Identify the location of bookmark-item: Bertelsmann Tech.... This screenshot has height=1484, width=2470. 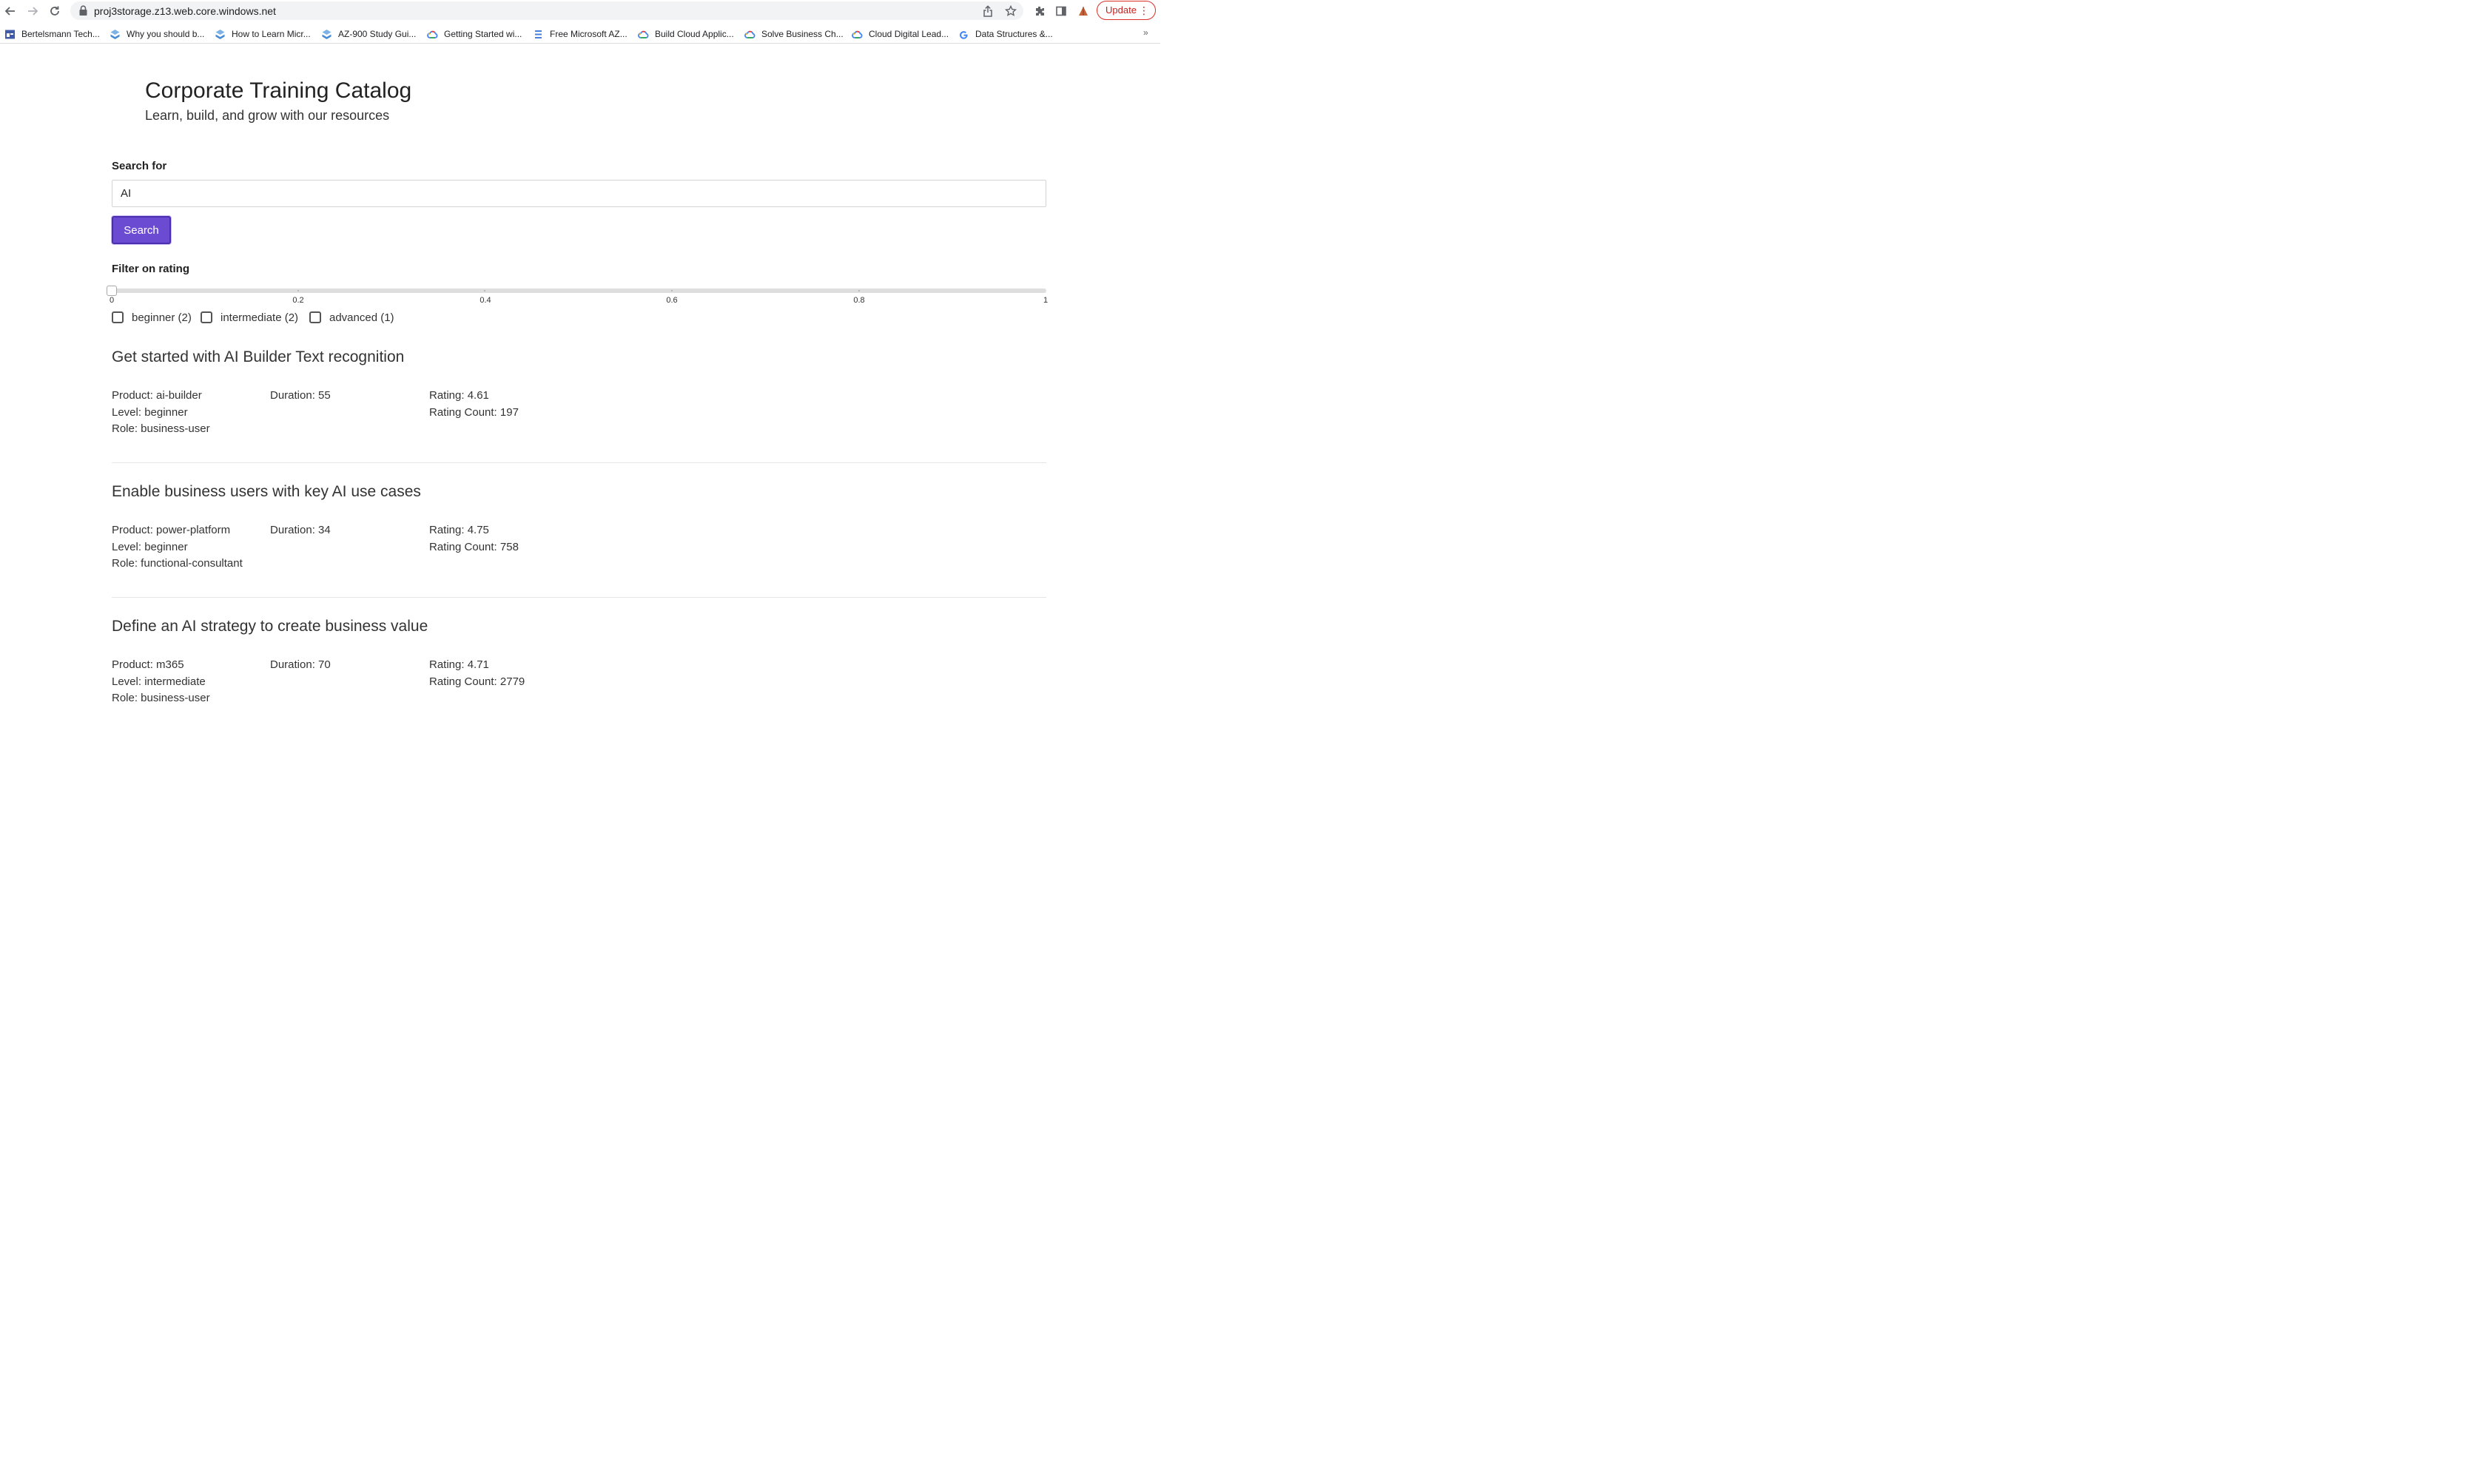
(52, 34).